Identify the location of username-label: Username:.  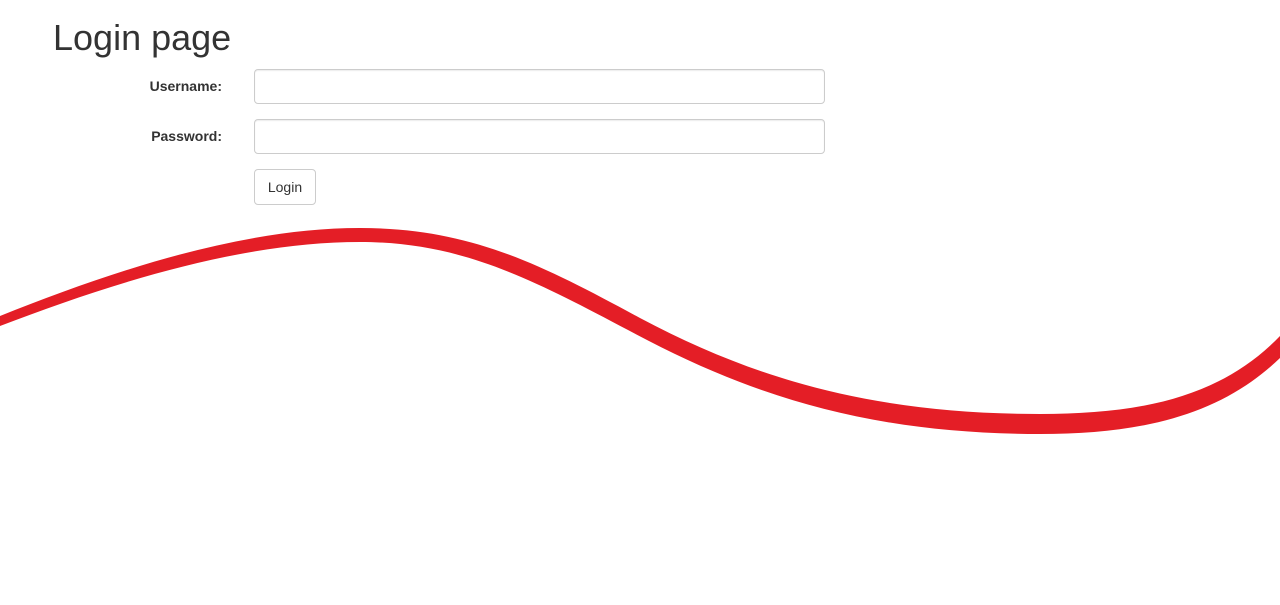
(185, 86).